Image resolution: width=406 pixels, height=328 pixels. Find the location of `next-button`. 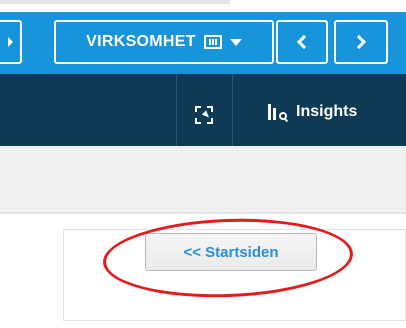

next-button is located at coordinates (361, 42).